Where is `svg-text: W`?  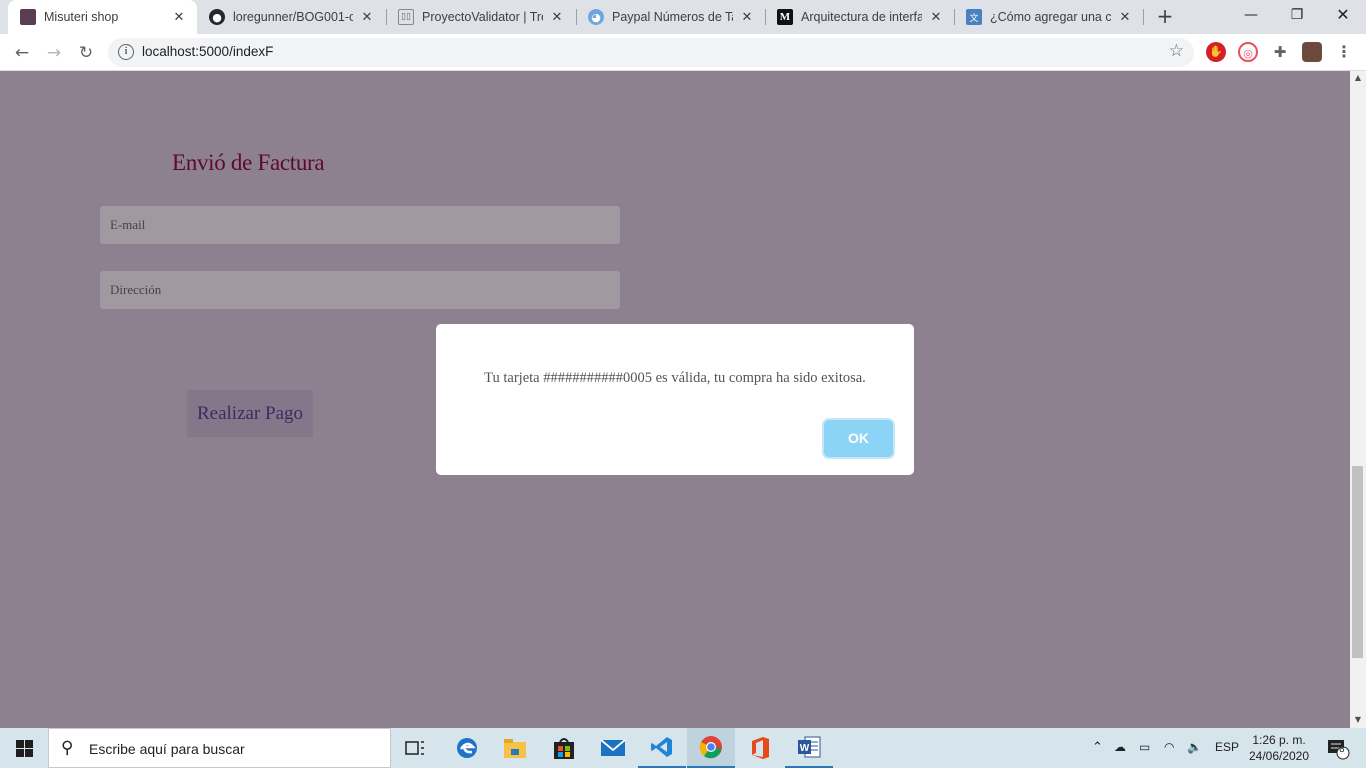 svg-text: W is located at coordinates (805, 748).